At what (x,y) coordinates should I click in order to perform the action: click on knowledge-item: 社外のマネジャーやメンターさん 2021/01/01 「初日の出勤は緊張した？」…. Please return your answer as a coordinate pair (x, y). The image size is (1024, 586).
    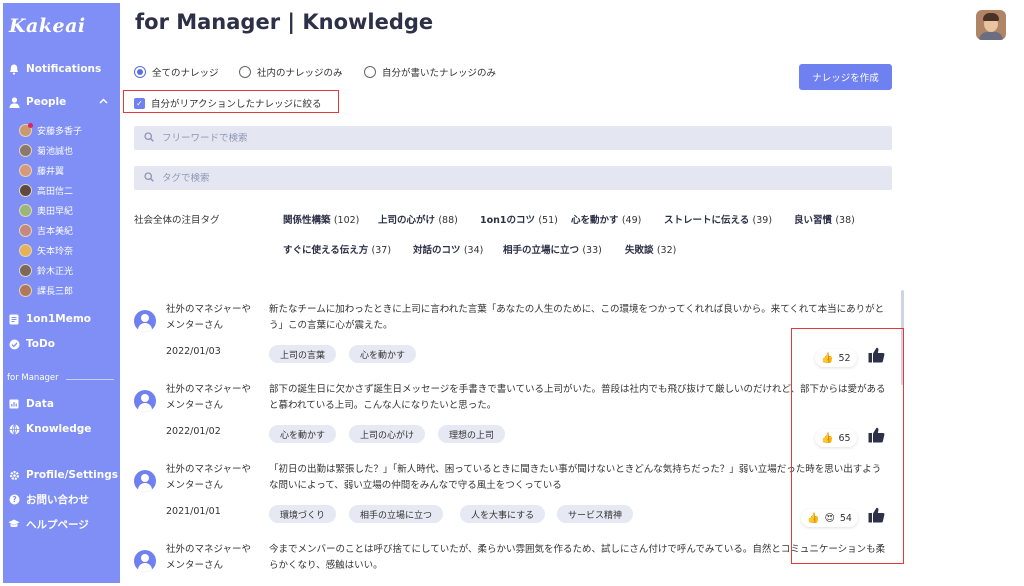
    Looking at the image, I should click on (514, 497).